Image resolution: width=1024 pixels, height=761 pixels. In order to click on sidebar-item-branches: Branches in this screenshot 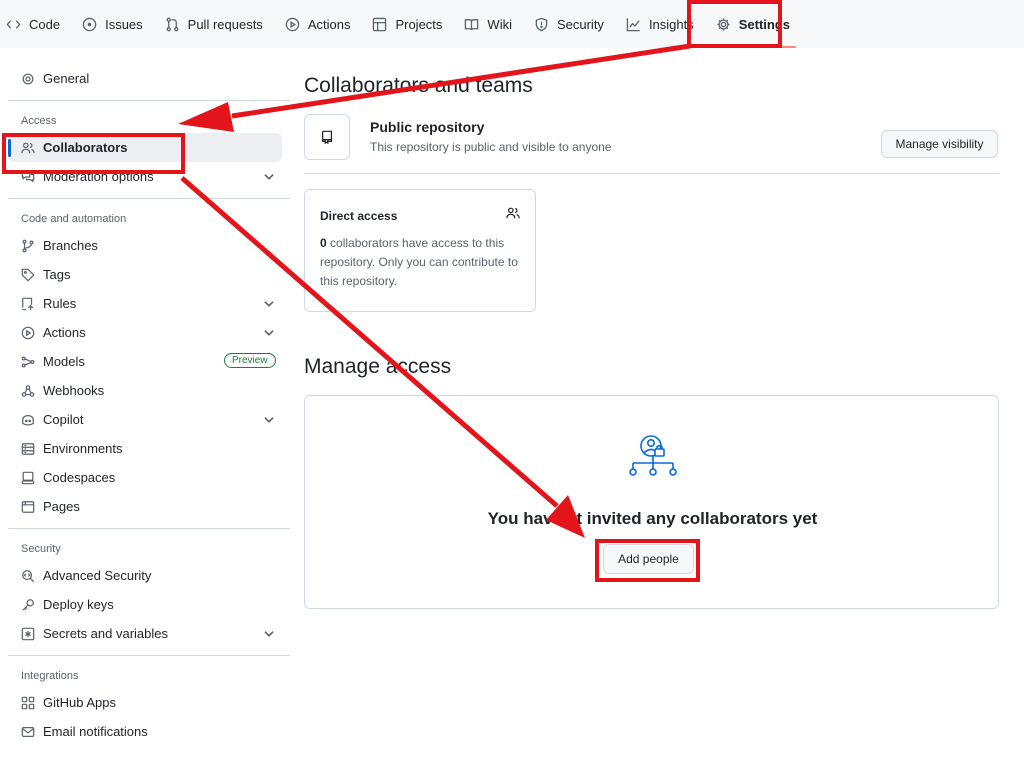, I will do `click(149, 245)`.